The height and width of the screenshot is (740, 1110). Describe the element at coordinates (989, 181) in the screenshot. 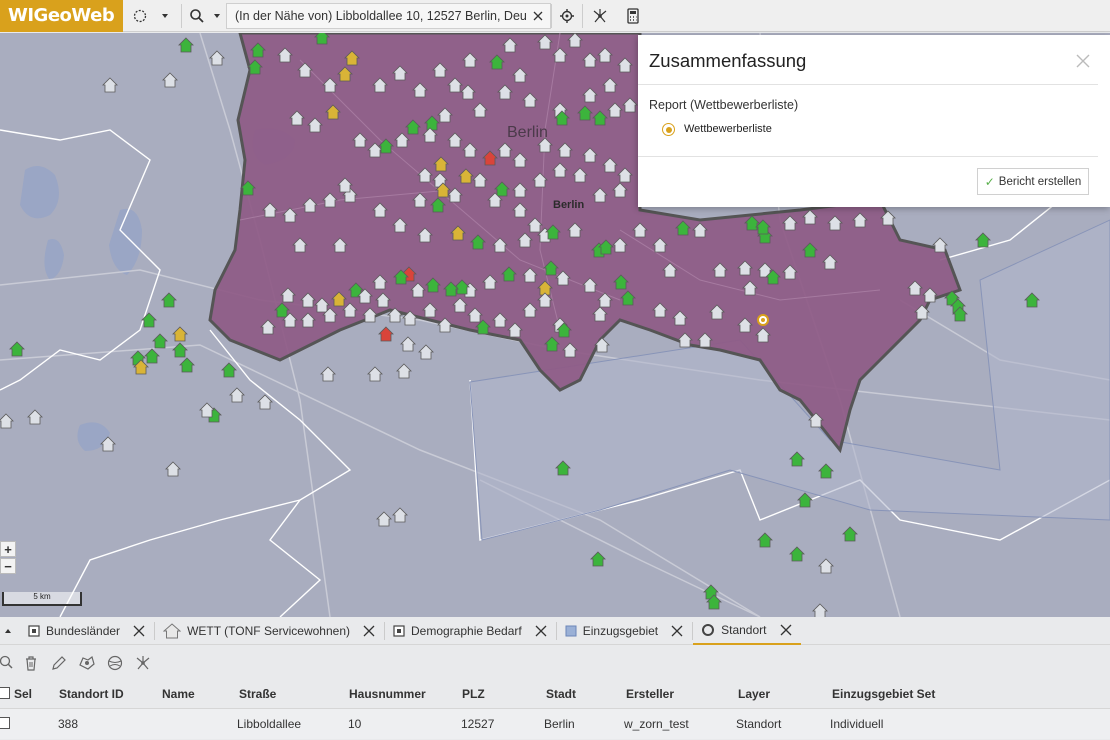

I see `check-icon: ✓` at that location.